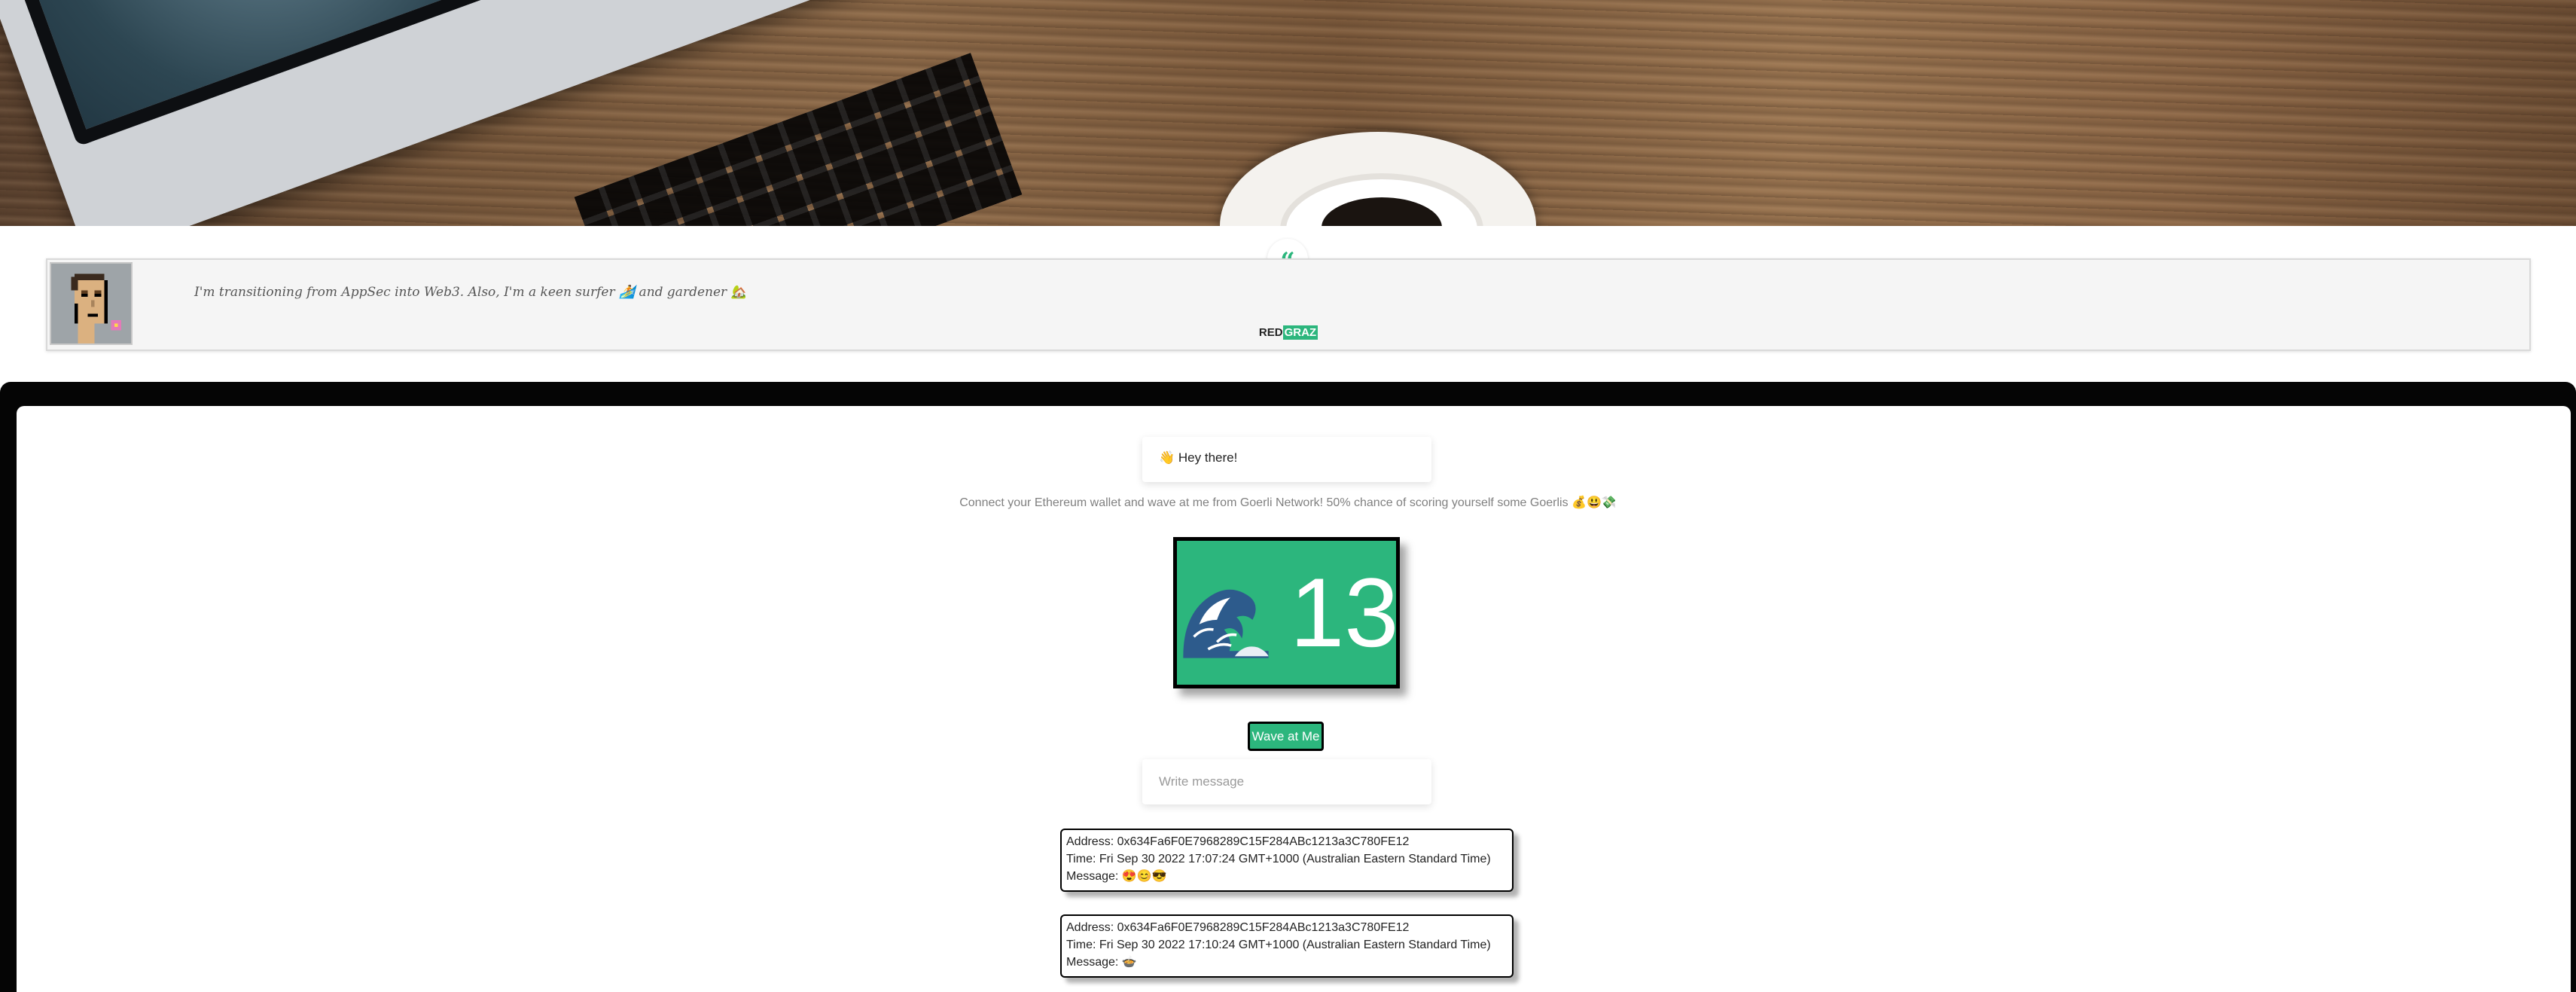 This screenshot has height=992, width=2576. I want to click on wave-at-me-button: Wave at Me, so click(1286, 736).